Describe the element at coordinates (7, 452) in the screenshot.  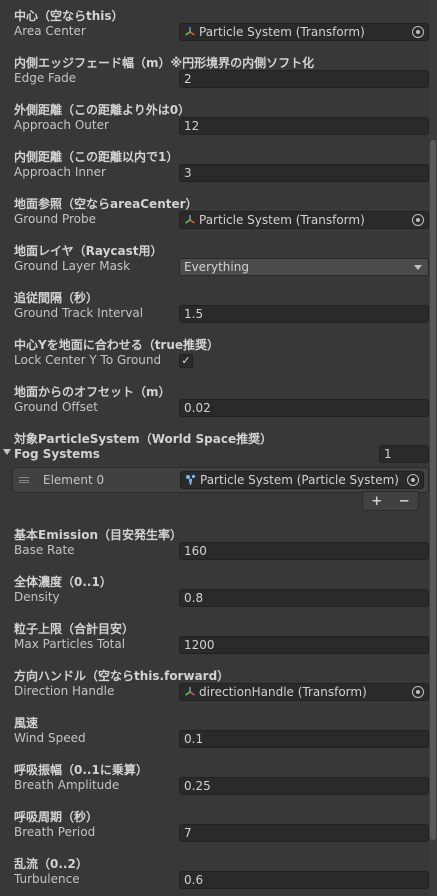
I see `foldout-arrow-icon` at that location.